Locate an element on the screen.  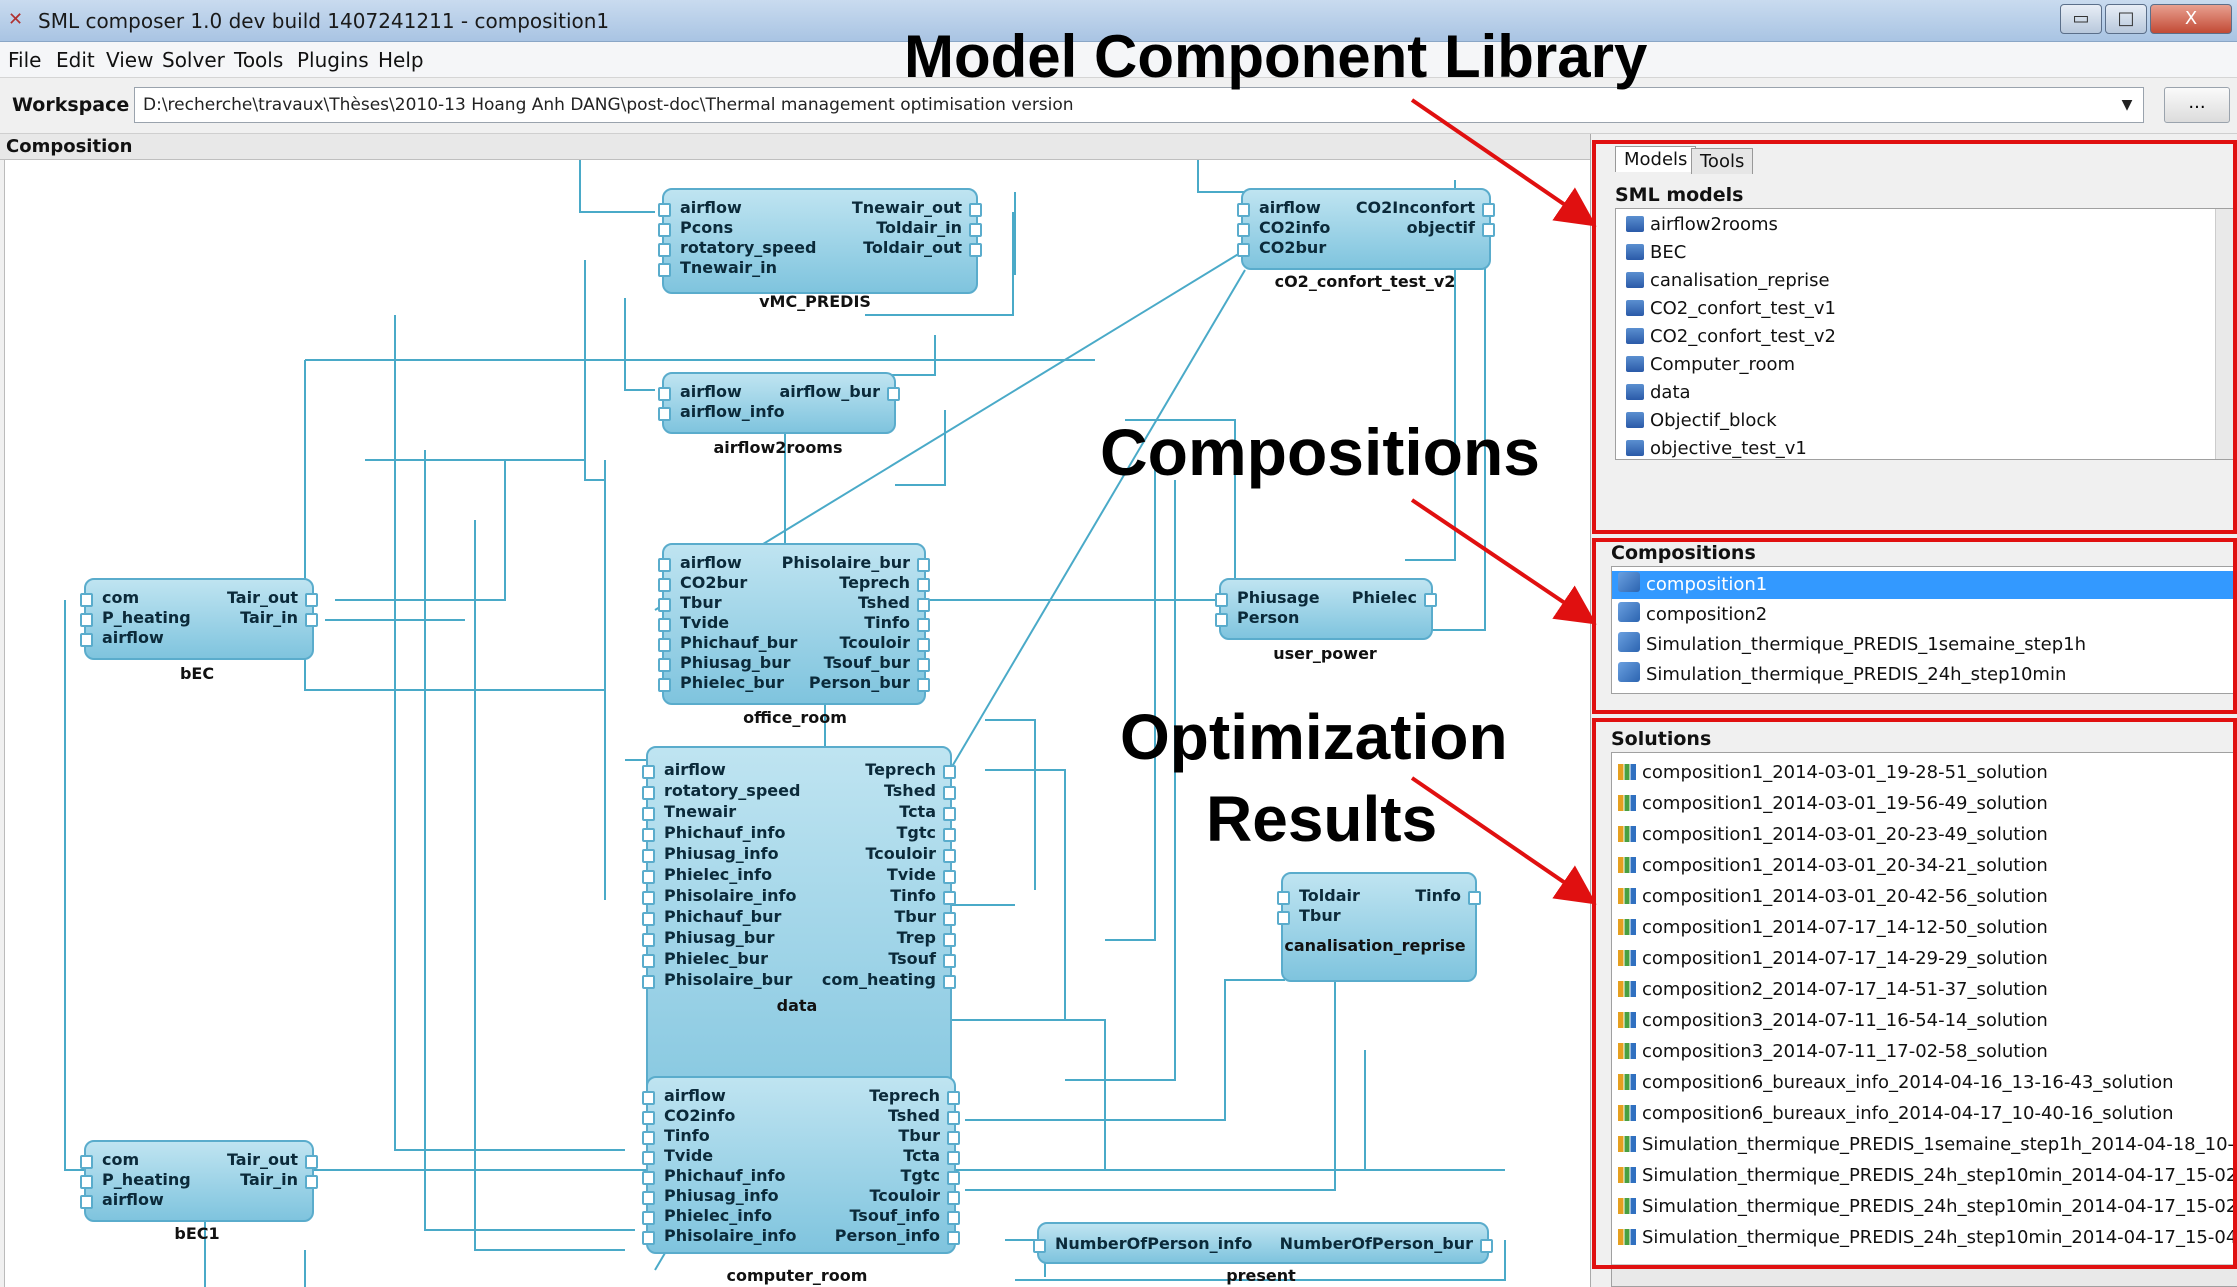
port-out: Tsouf is located at coordinates (922, 959).